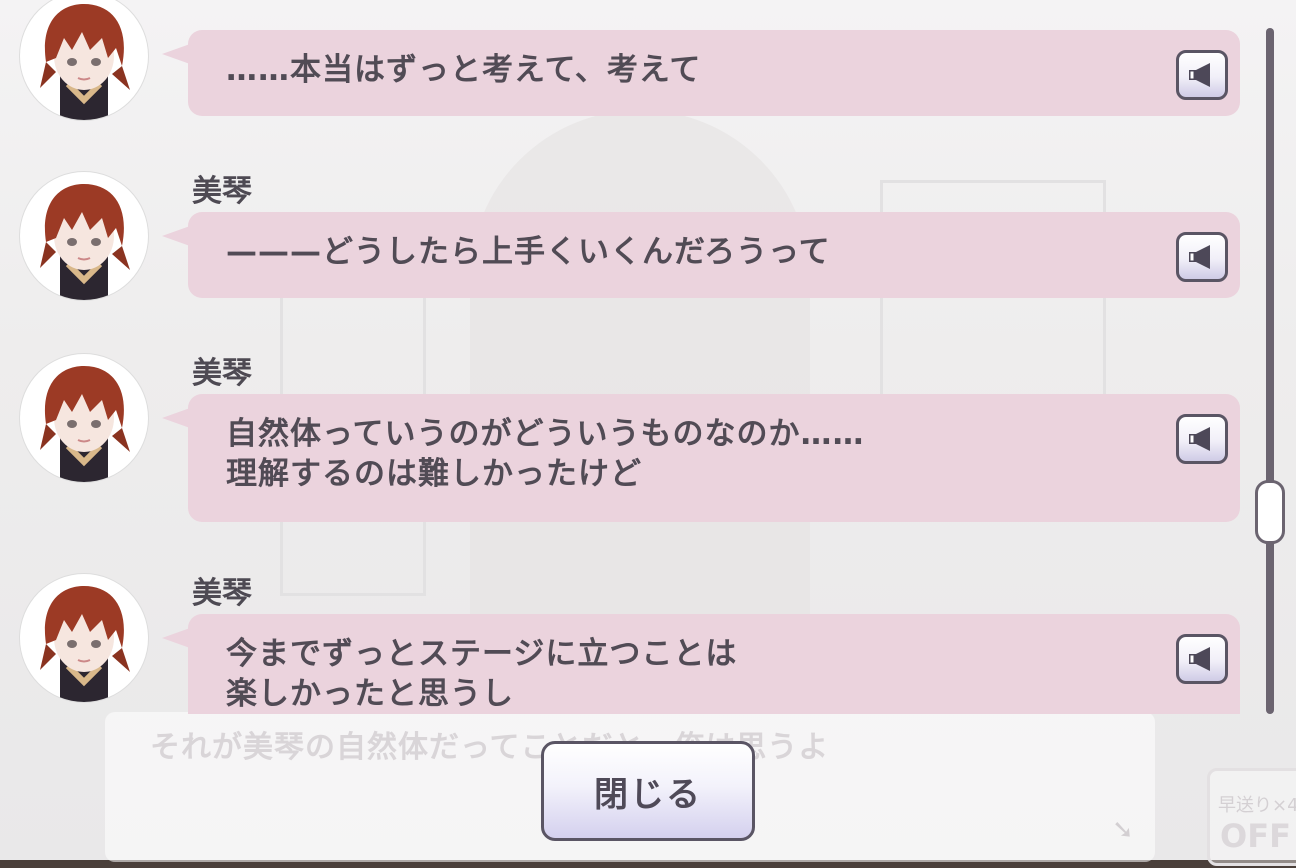 This screenshot has height=868, width=1296. What do you see at coordinates (648, 794) in the screenshot?
I see `close-button-label: 閉じる` at bounding box center [648, 794].